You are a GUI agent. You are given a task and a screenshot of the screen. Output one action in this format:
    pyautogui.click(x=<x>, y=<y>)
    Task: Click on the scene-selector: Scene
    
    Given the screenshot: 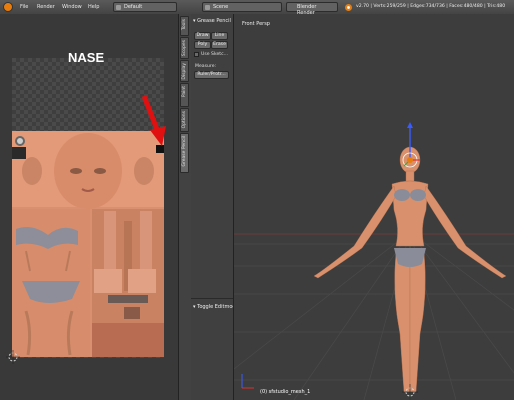 What is the action you would take?
    pyautogui.click(x=242, y=7)
    